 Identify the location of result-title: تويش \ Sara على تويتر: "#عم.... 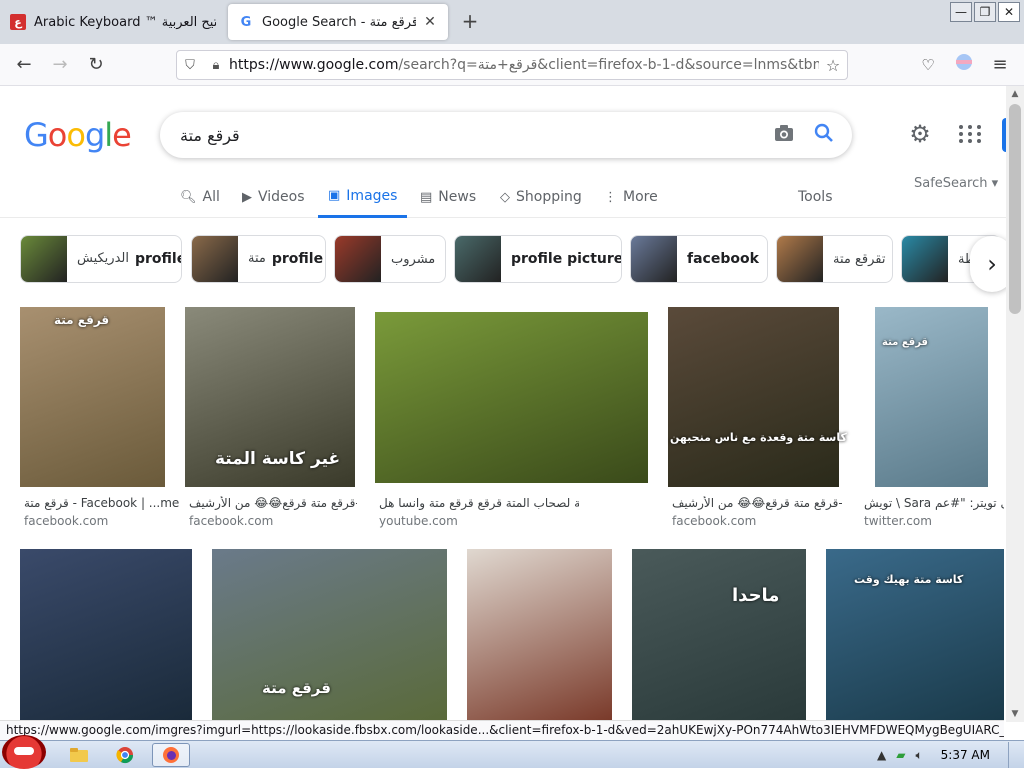
(934, 503).